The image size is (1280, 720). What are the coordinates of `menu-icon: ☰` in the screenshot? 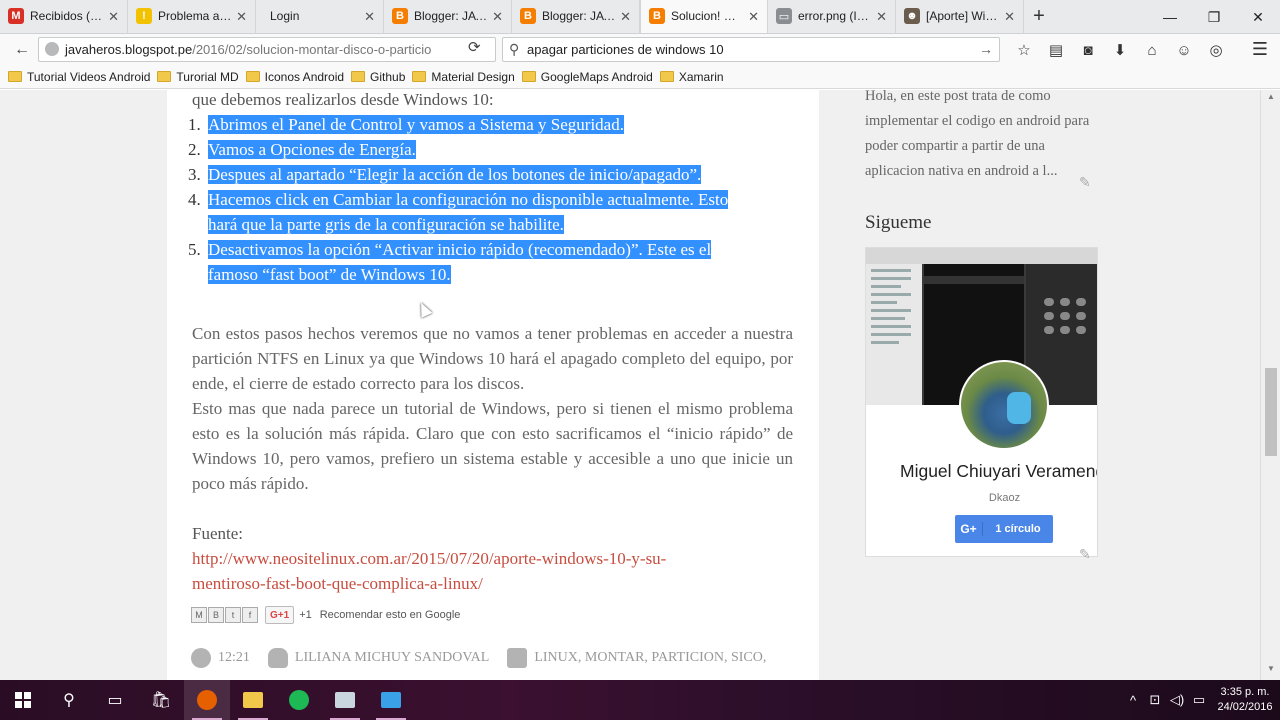 It's located at (1260, 49).